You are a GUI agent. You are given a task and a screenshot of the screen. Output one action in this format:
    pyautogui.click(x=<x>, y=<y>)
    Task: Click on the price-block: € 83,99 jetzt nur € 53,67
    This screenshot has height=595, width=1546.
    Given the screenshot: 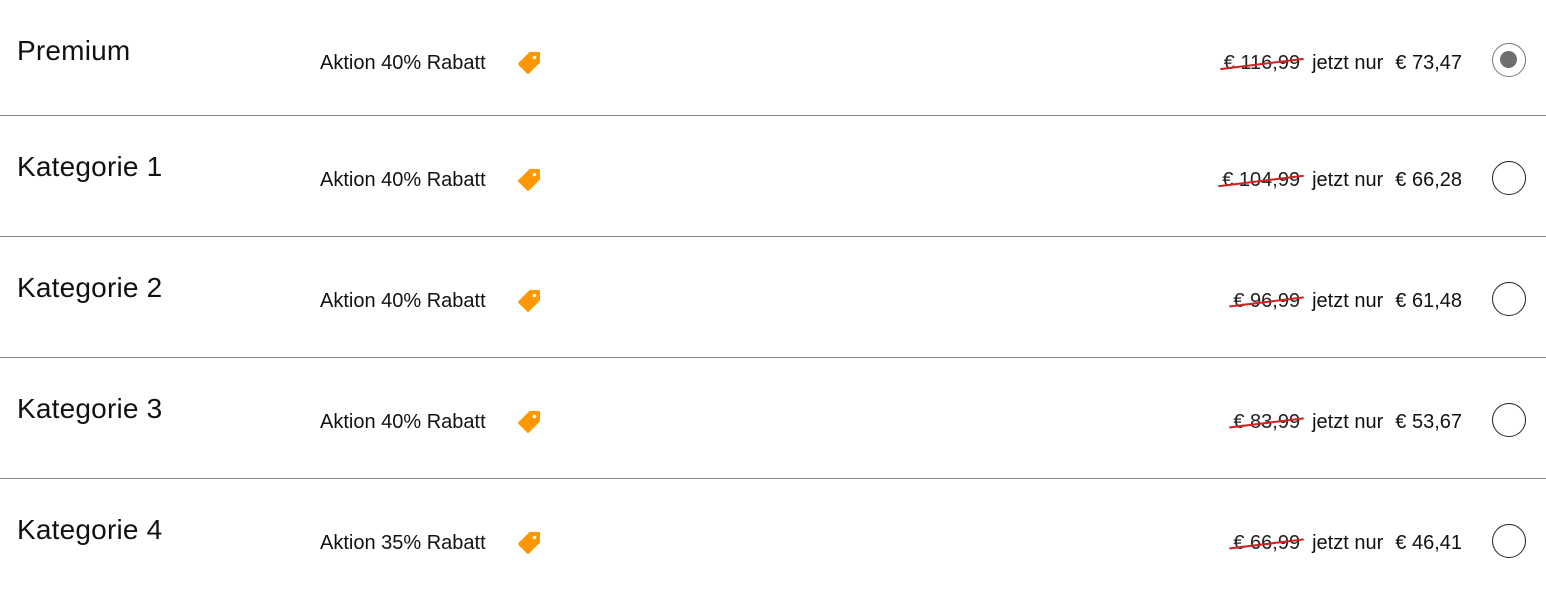 What is the action you would take?
    pyautogui.click(x=1345, y=422)
    